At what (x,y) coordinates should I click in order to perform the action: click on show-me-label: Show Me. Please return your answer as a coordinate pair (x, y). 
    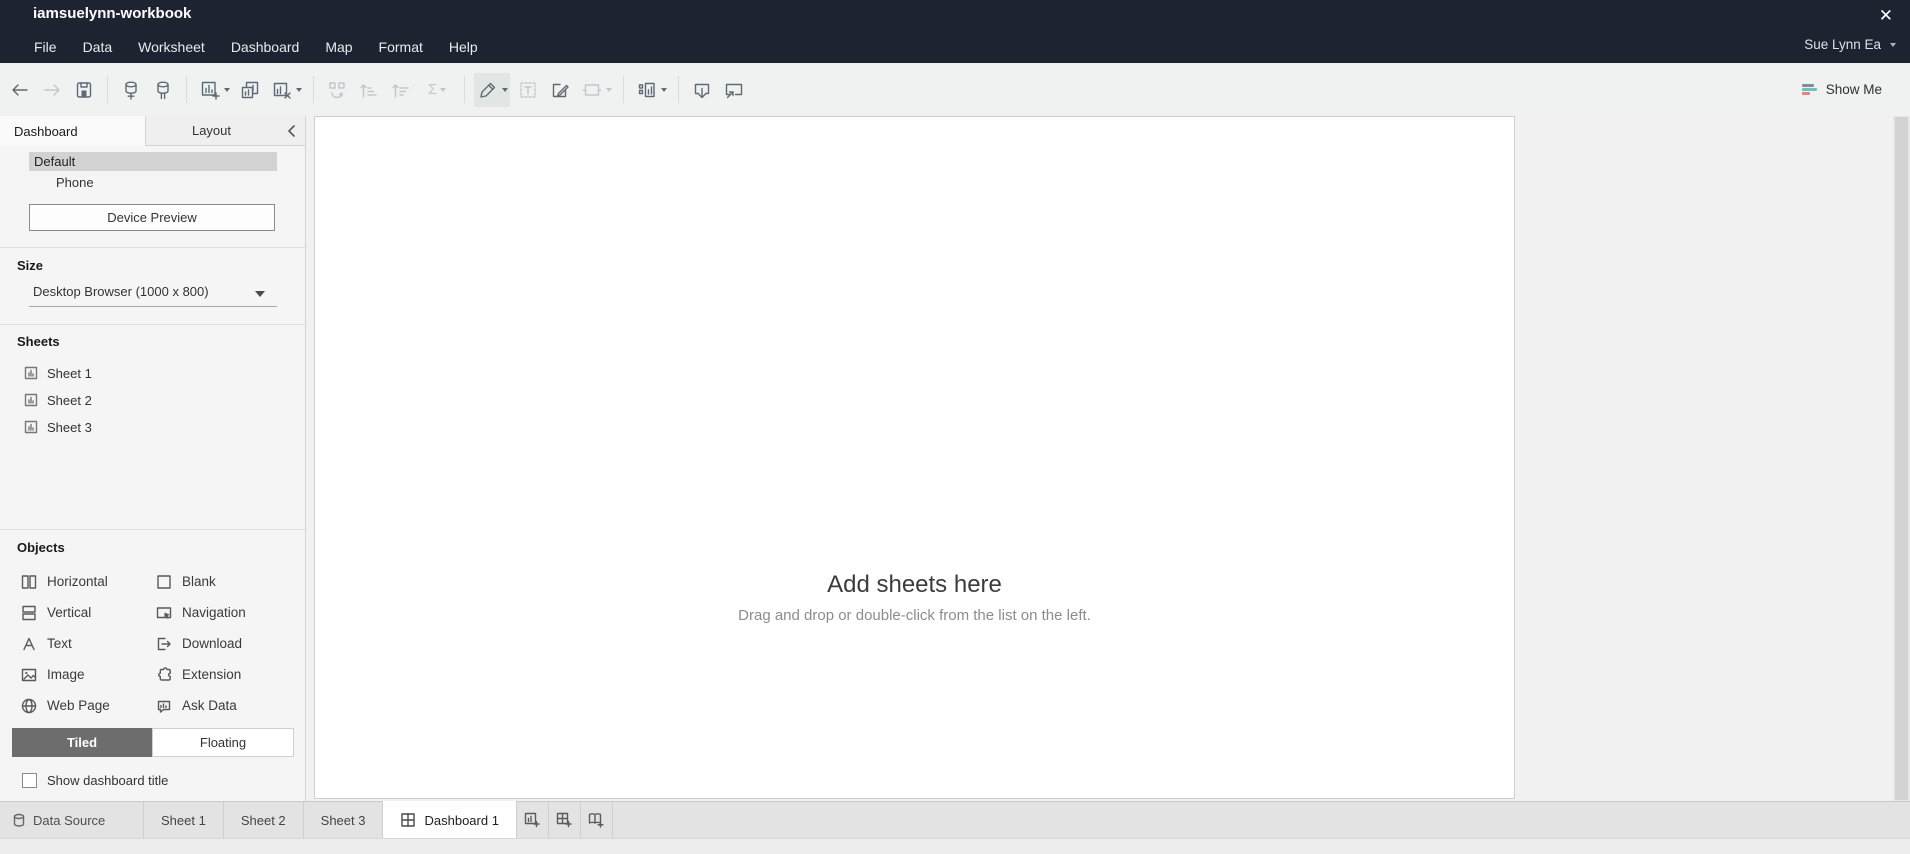
    Looking at the image, I should click on (1853, 89).